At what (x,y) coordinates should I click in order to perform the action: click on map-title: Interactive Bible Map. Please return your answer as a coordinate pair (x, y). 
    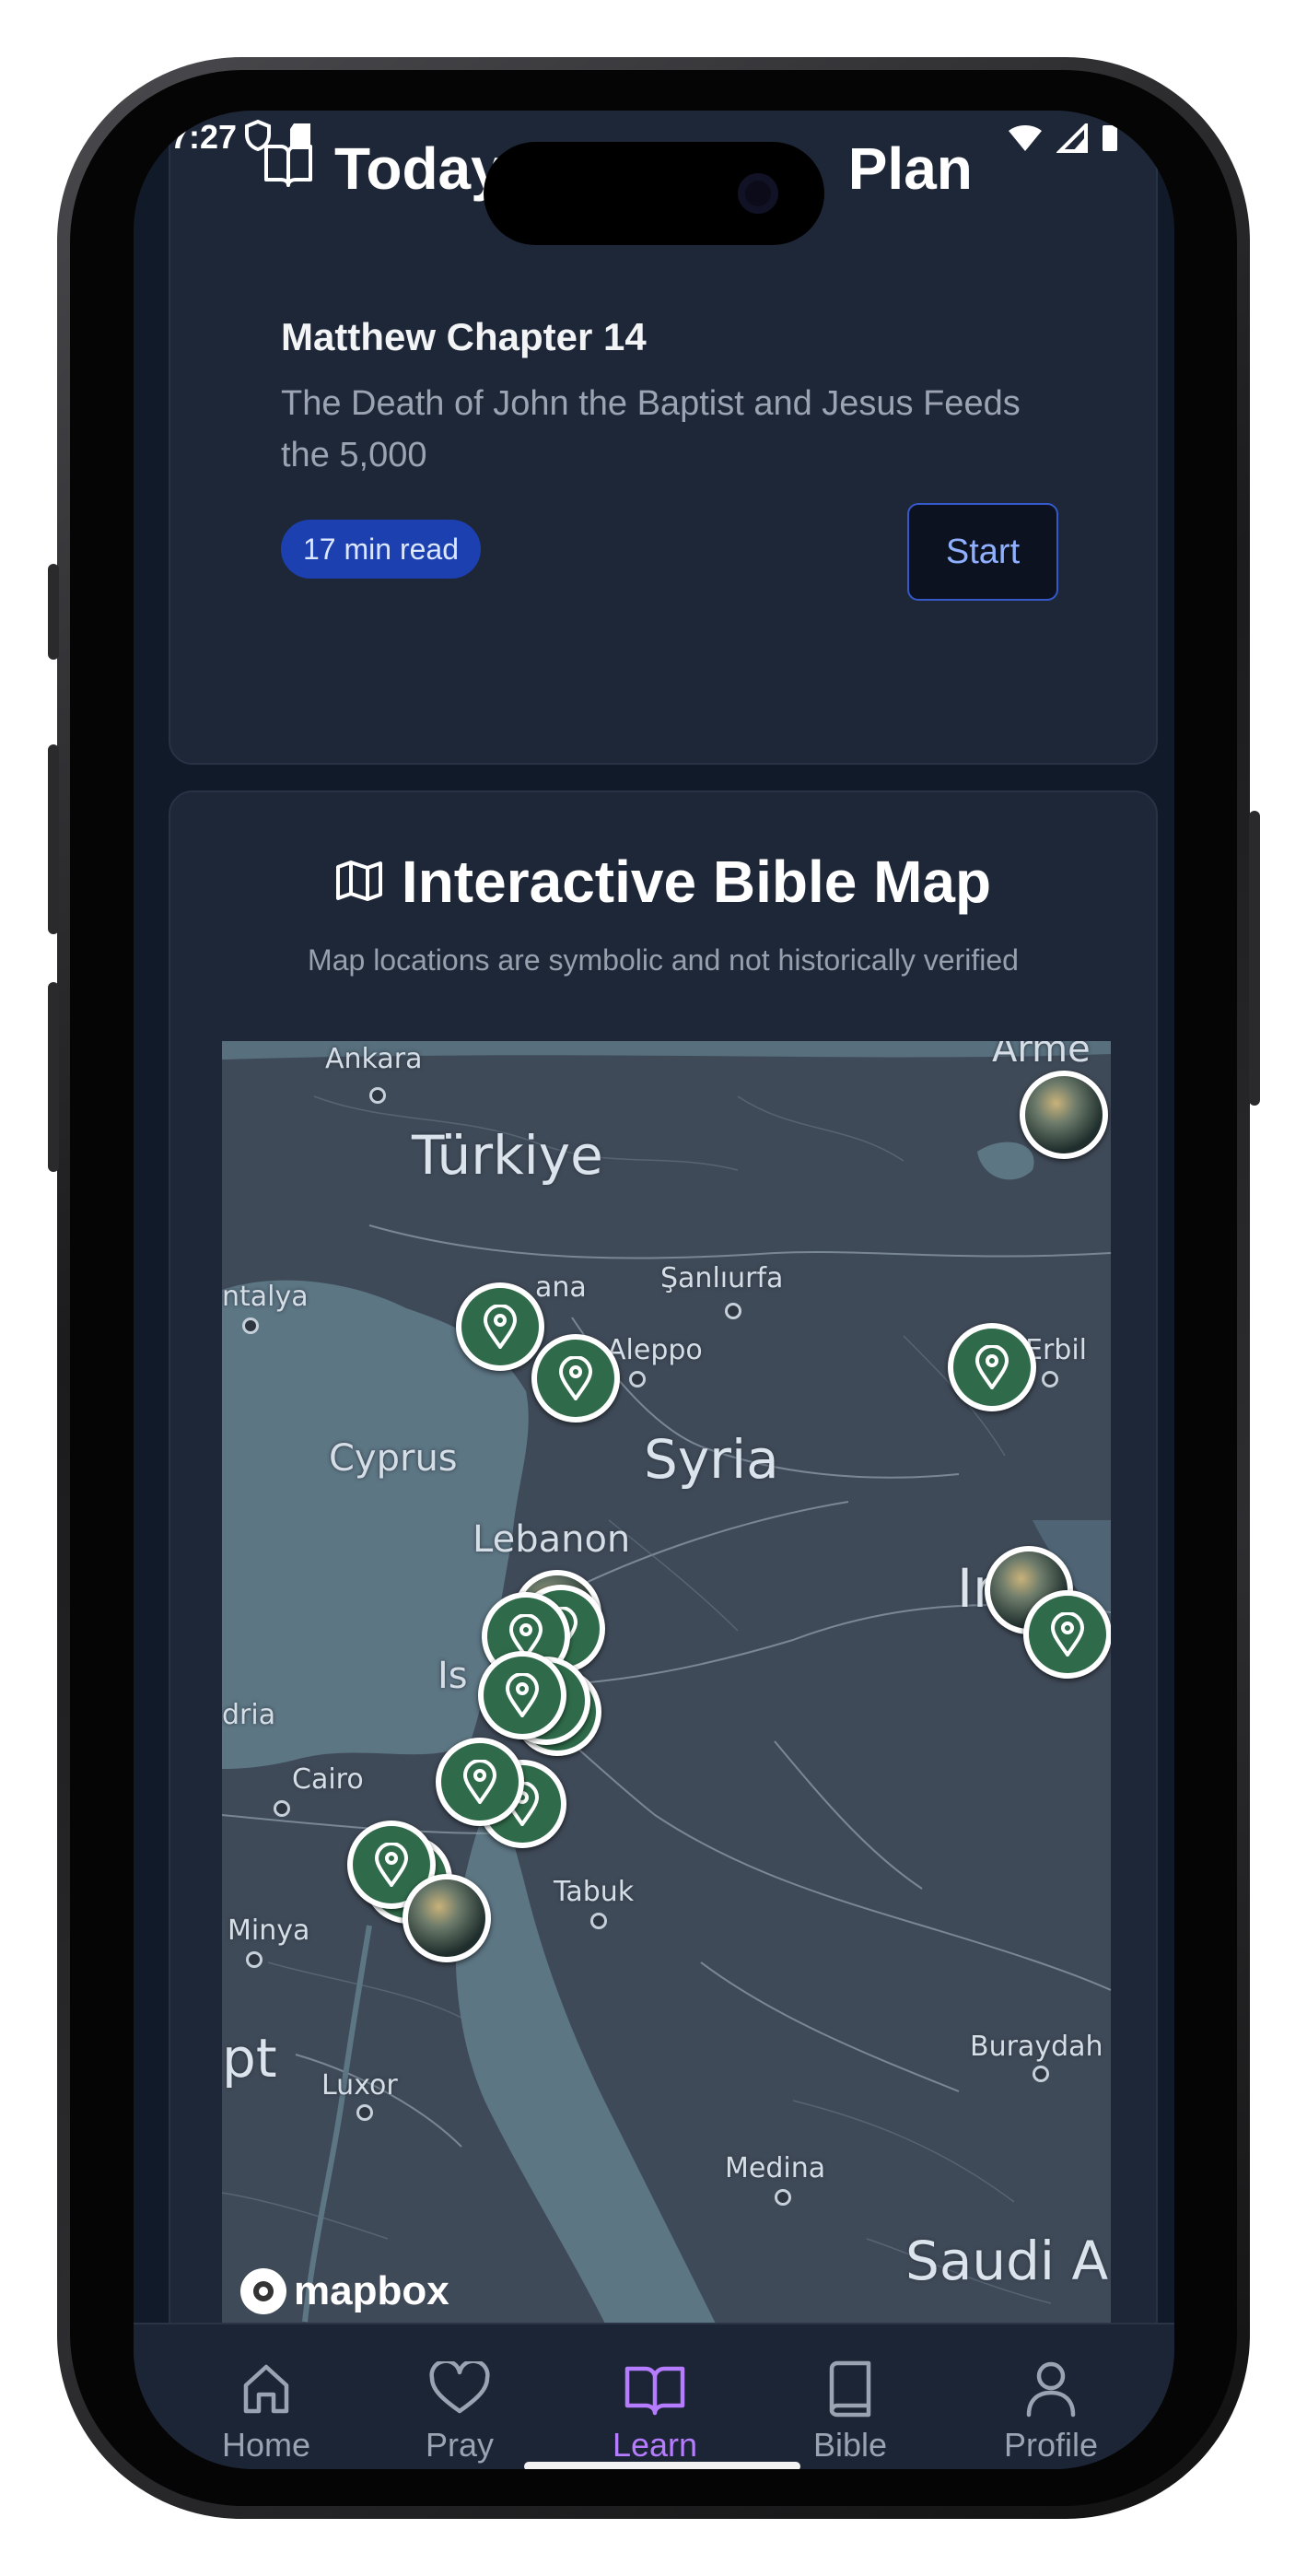
    Looking at the image, I should click on (663, 882).